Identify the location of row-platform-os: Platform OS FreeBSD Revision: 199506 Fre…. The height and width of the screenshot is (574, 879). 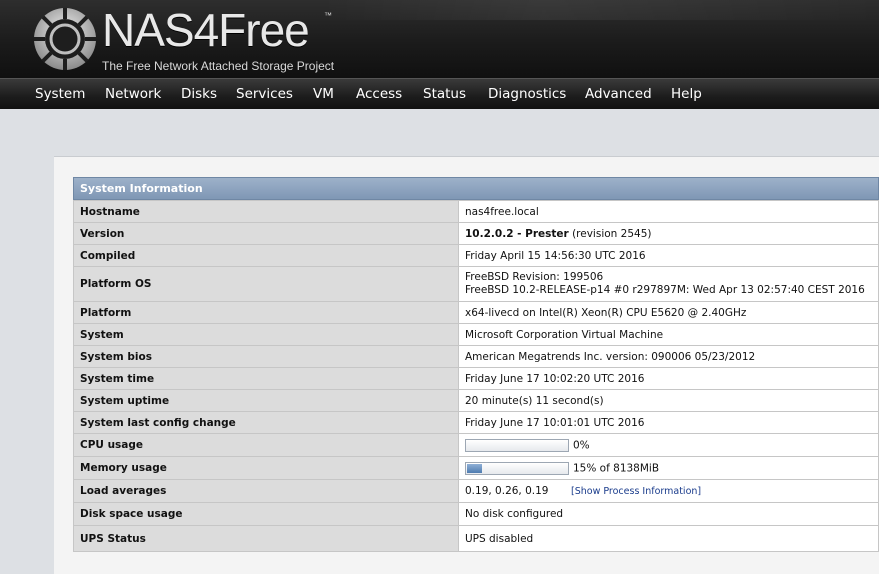
(476, 284).